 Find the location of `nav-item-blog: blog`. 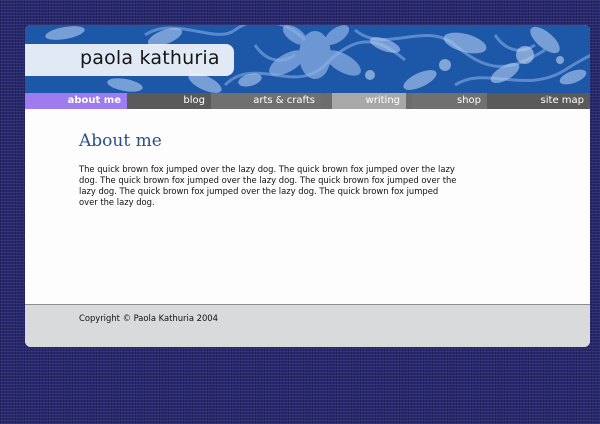

nav-item-blog: blog is located at coordinates (169, 101).